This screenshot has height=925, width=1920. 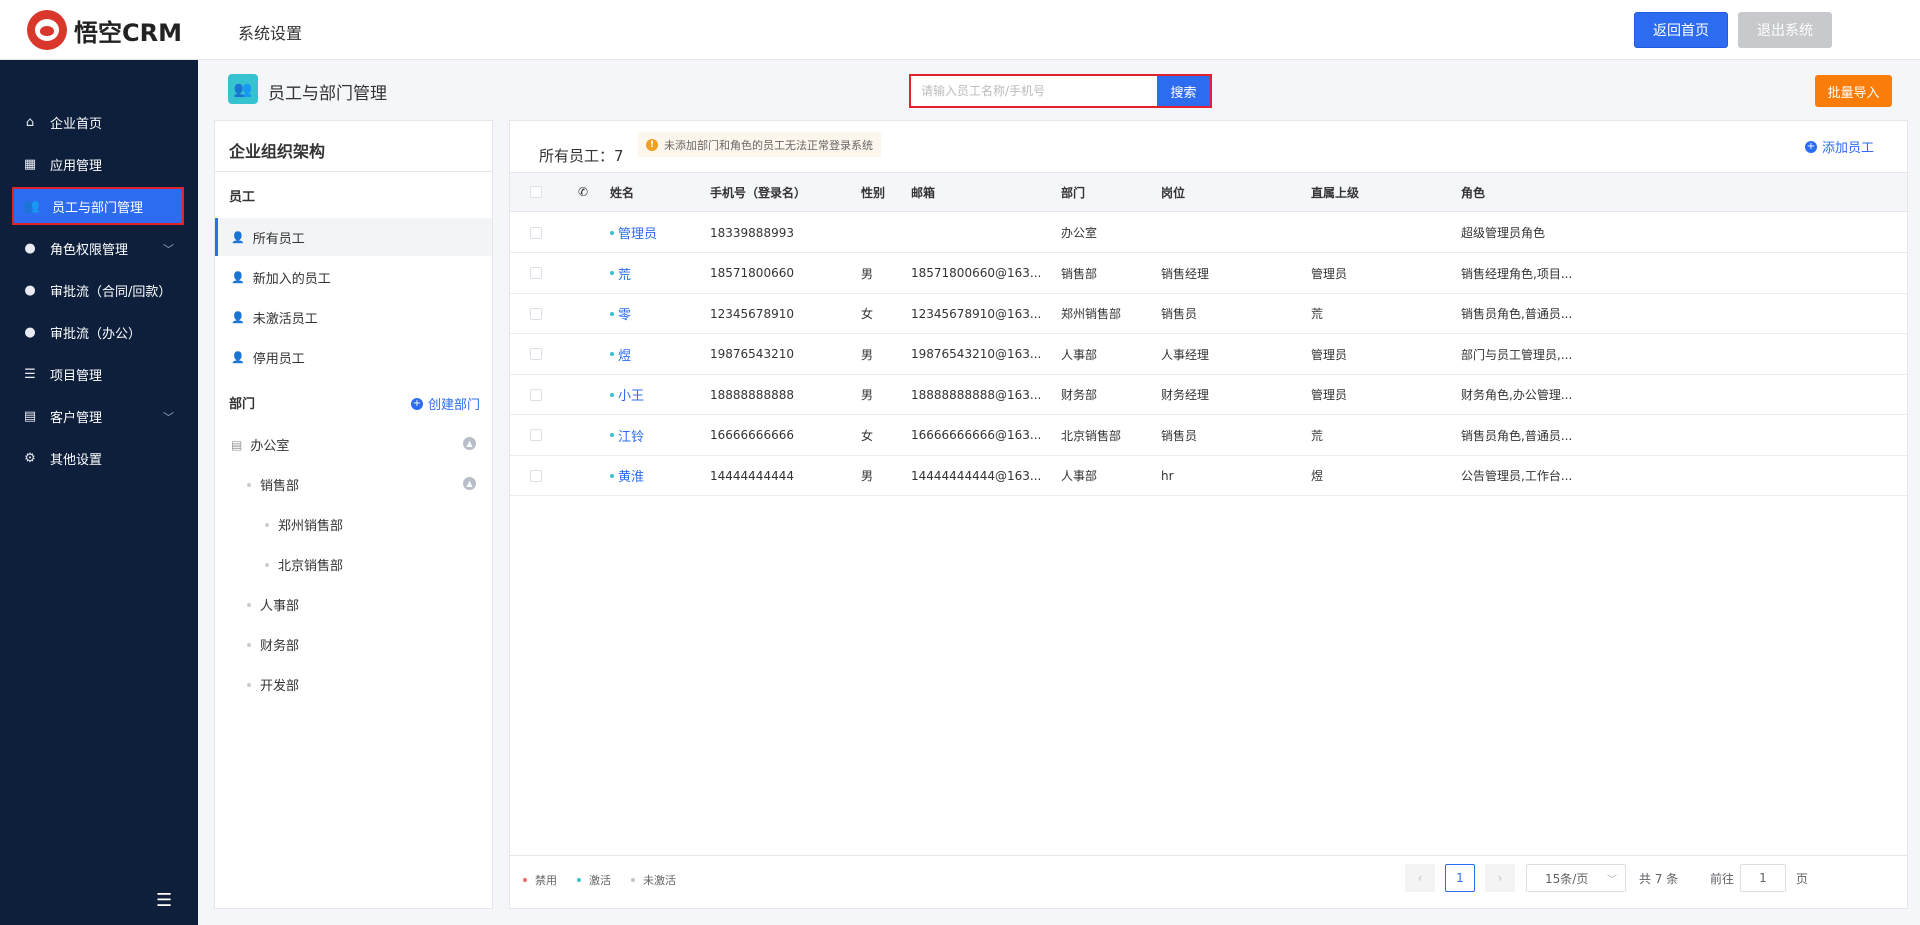 What do you see at coordinates (536, 192) in the screenshot?
I see `select-all-checkbox` at bounding box center [536, 192].